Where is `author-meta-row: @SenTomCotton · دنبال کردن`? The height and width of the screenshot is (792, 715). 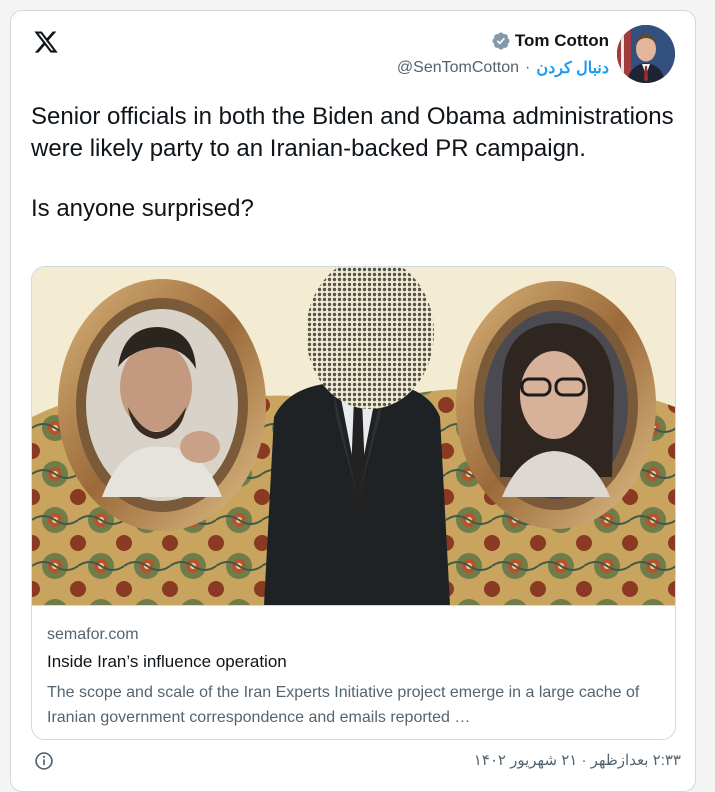 author-meta-row: @SenTomCotton · دنبال کردن is located at coordinates (503, 68).